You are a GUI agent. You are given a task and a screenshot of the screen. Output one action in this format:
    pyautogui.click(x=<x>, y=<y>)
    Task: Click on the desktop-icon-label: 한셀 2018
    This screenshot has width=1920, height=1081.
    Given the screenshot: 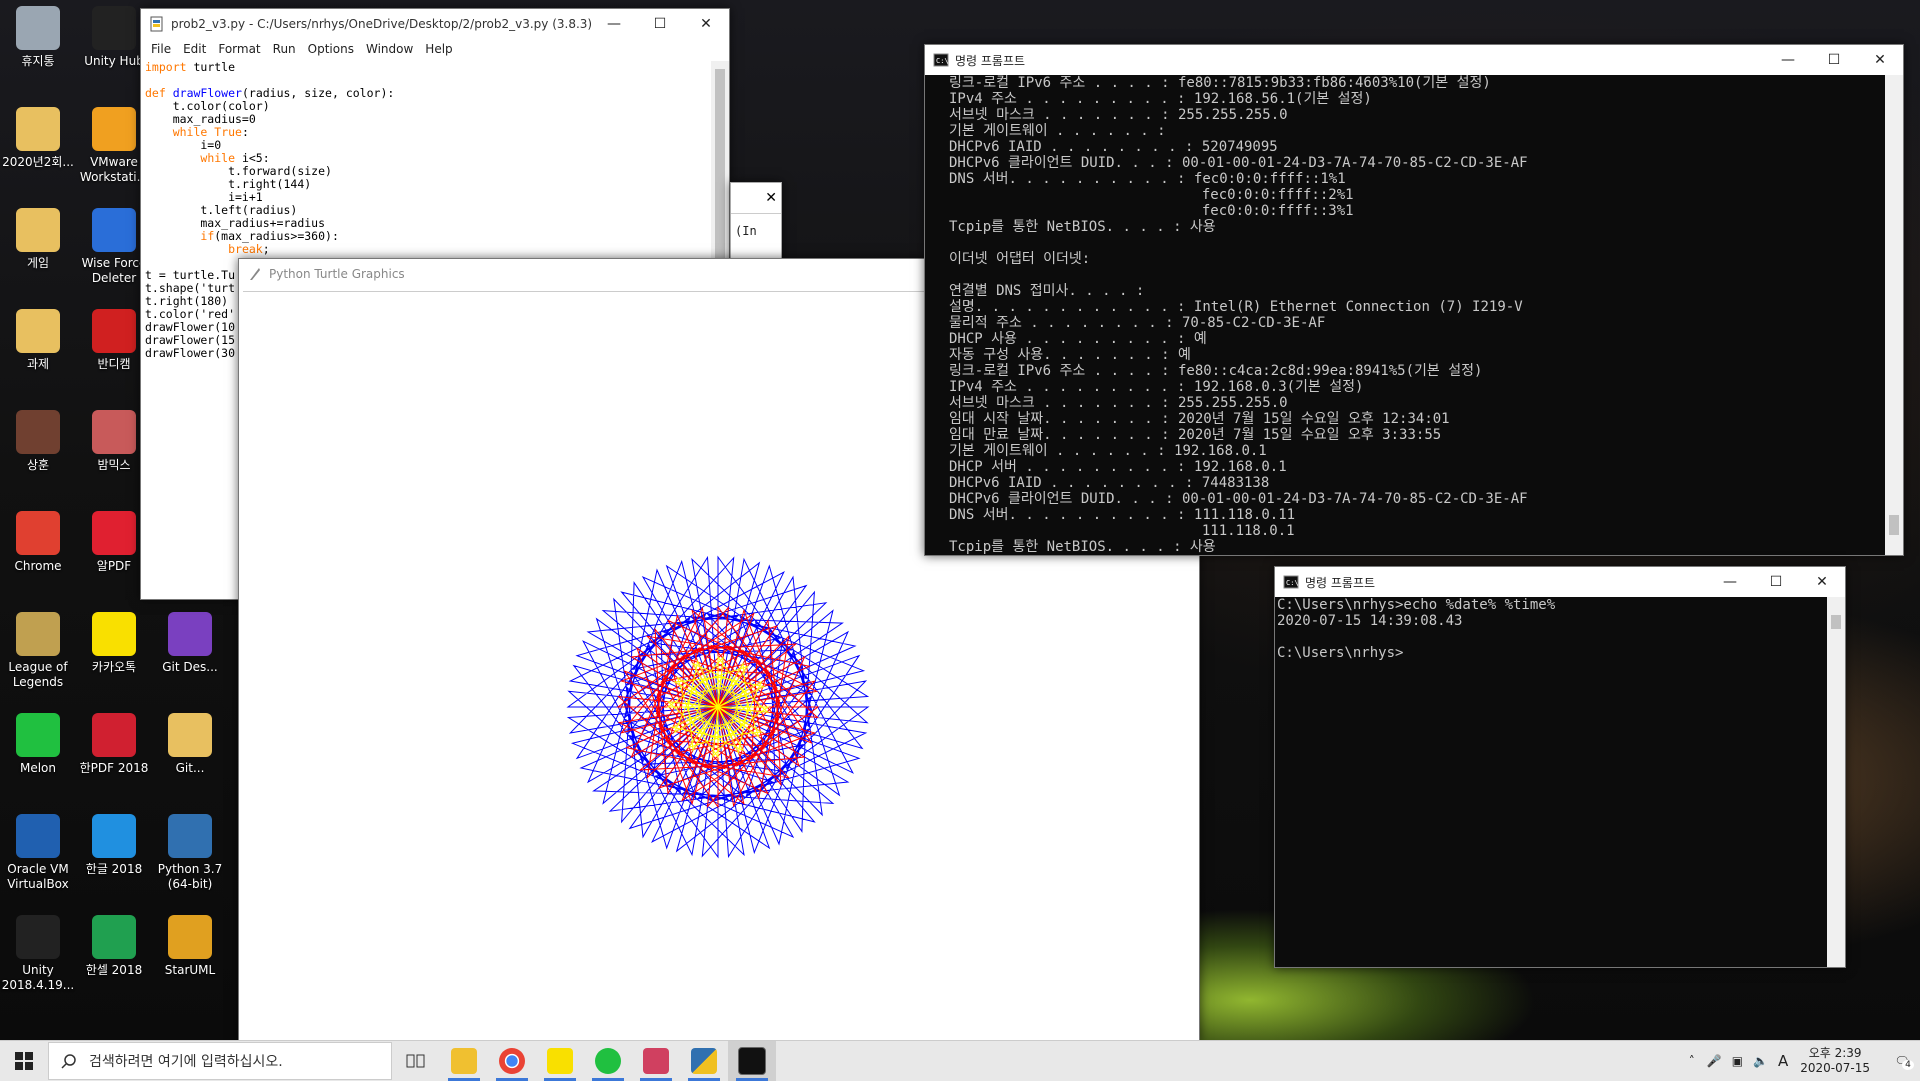 What is the action you would take?
    pyautogui.click(x=114, y=970)
    